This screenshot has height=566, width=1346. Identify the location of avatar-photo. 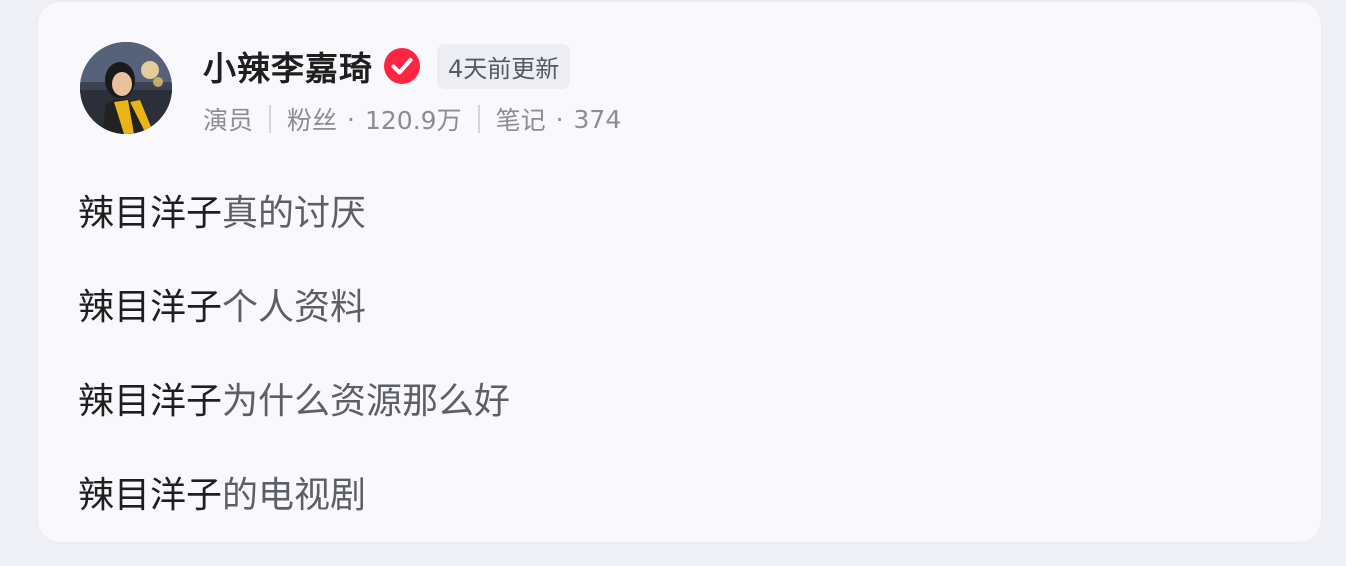
(126, 88).